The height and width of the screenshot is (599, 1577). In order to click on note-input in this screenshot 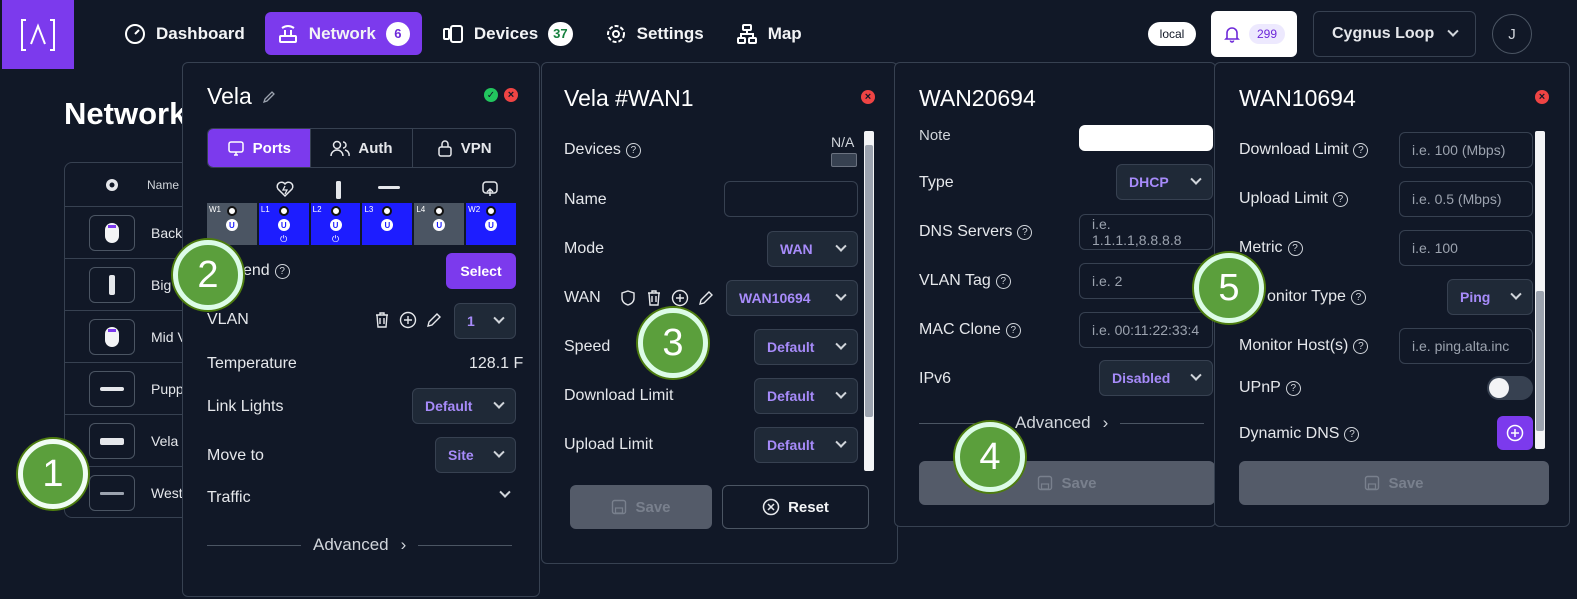, I will do `click(1146, 138)`.